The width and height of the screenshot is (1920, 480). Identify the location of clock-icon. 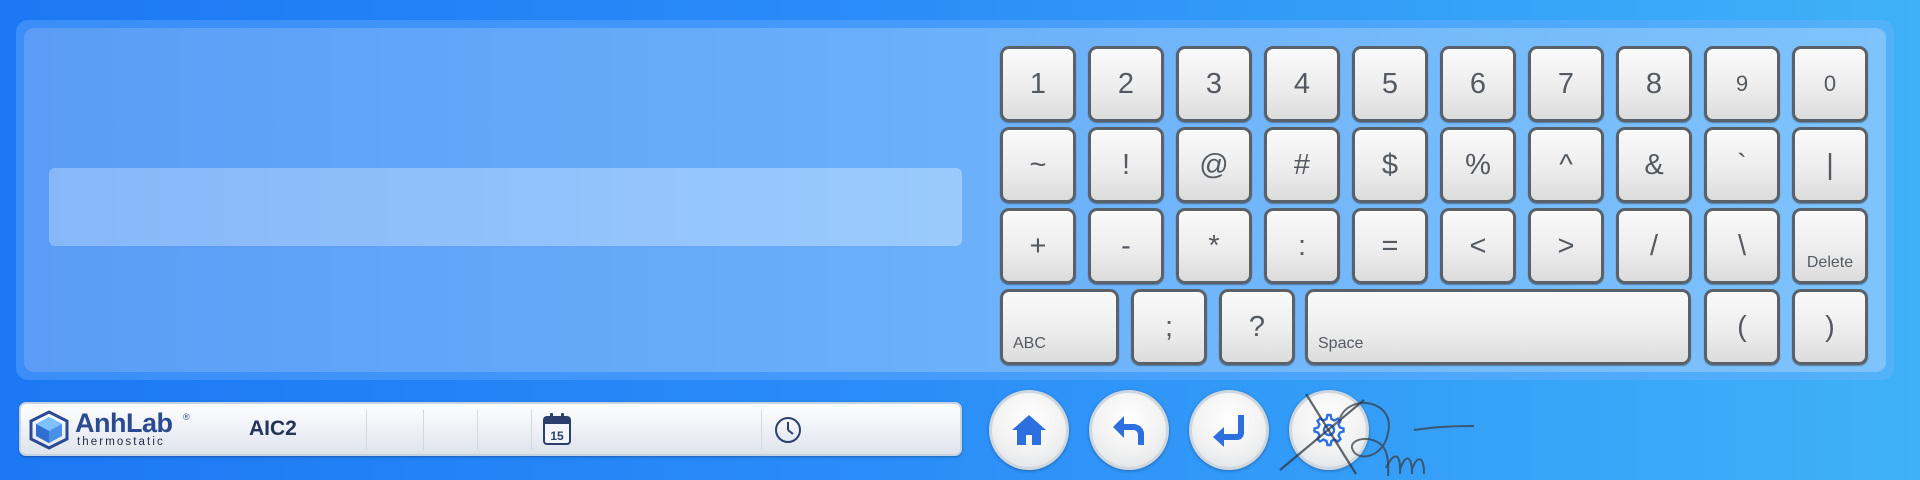
(788, 430).